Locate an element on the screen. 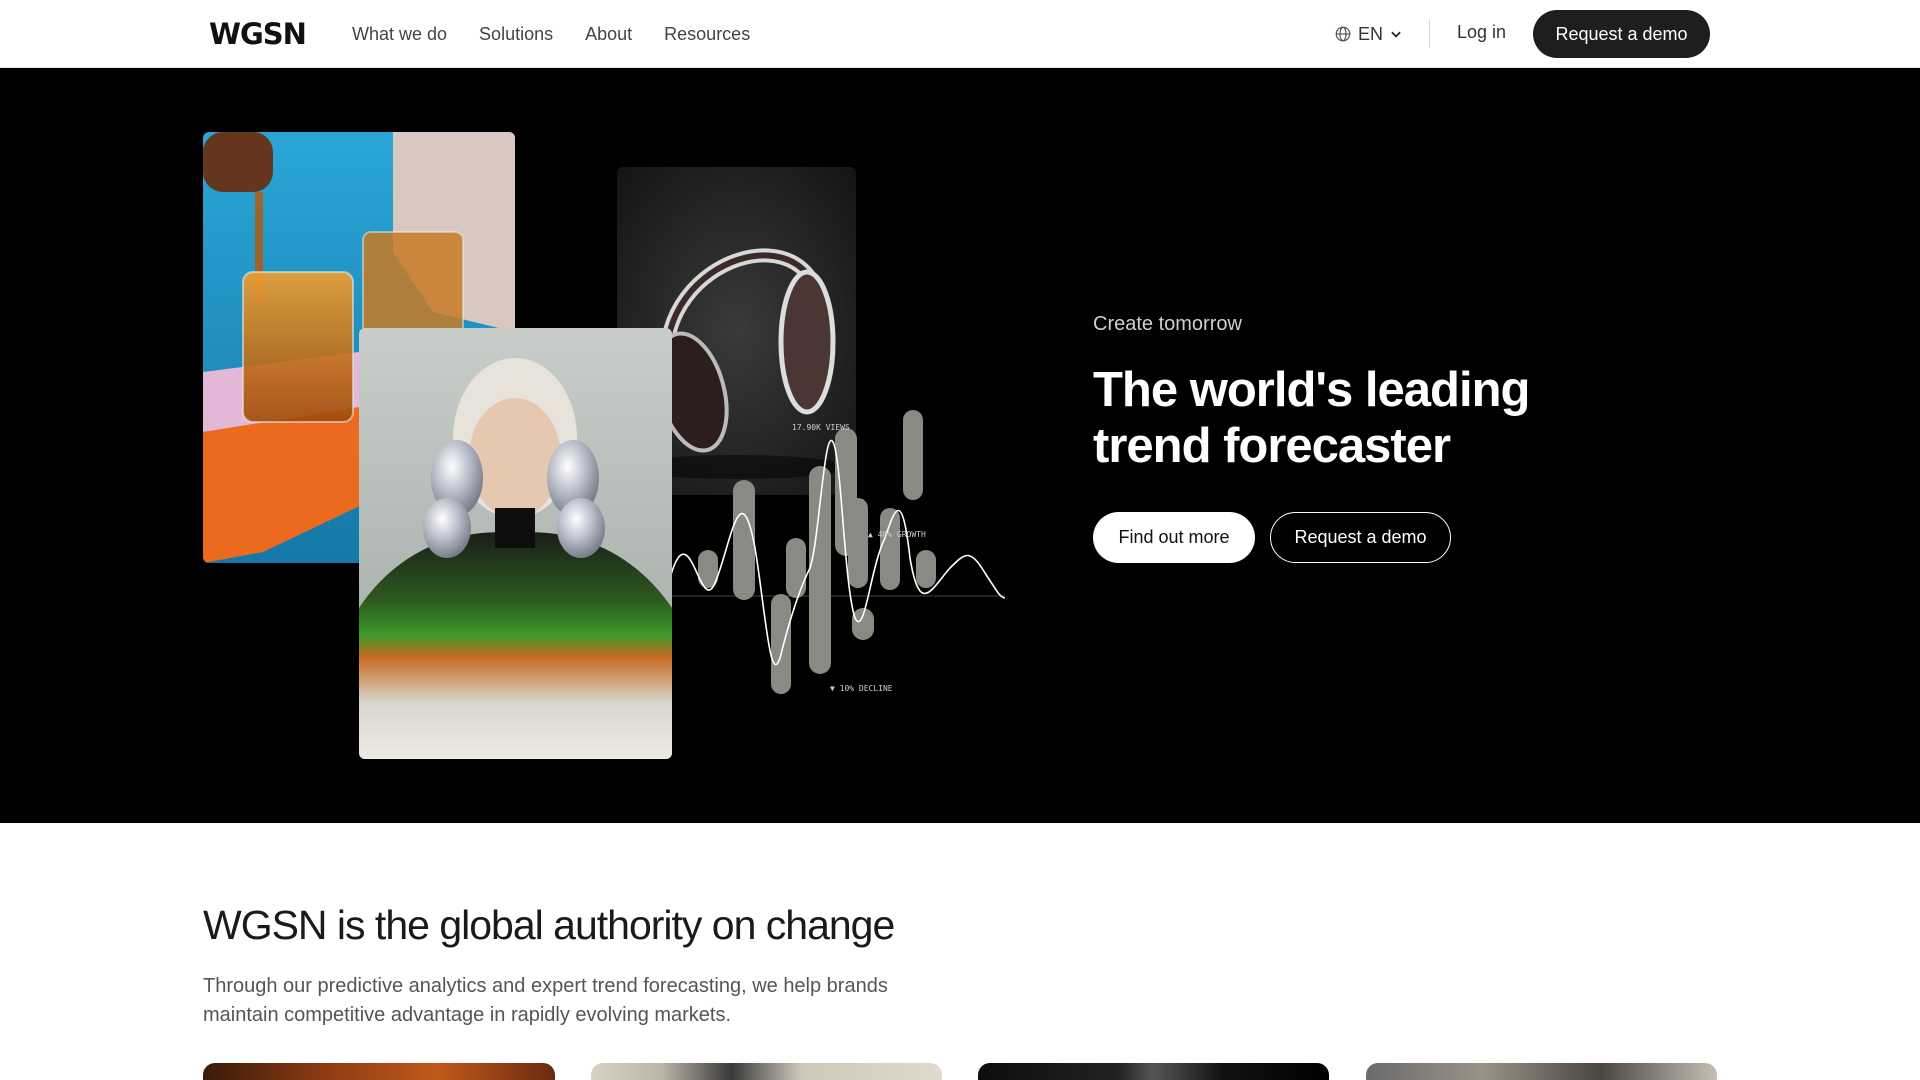  authority-title: WGSN is the global authority on change is located at coordinates (549, 925).